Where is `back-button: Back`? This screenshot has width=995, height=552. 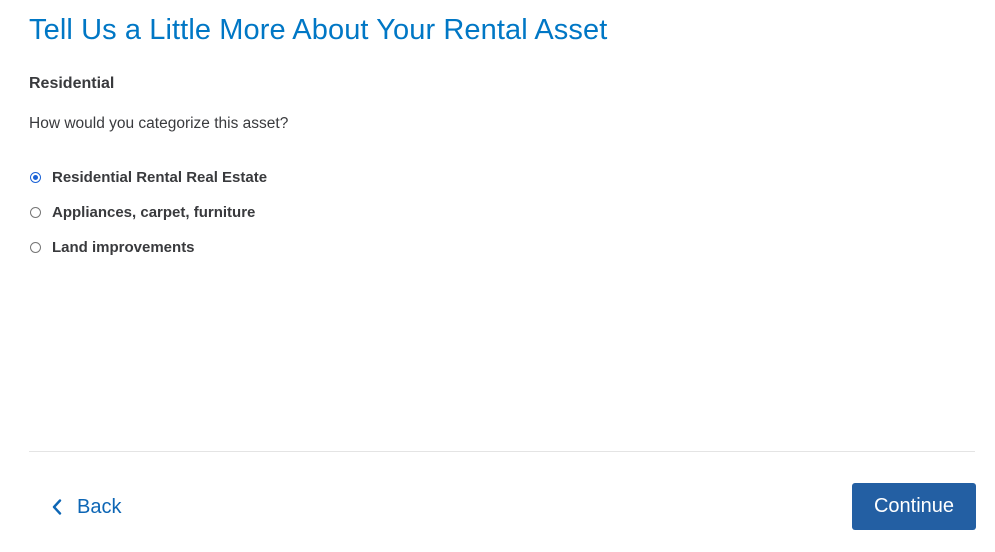 back-button: Back is located at coordinates (86, 507).